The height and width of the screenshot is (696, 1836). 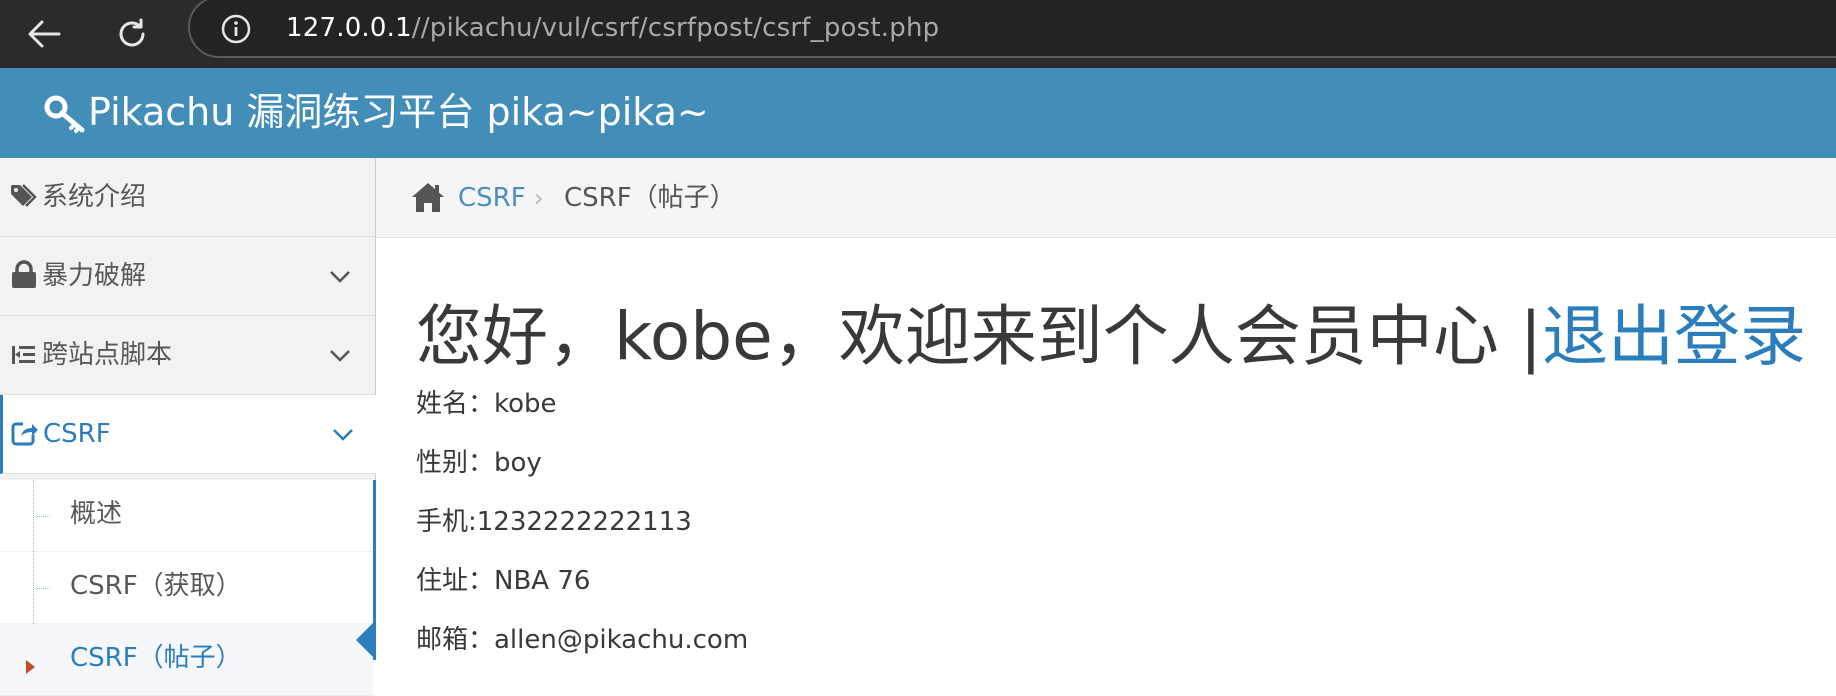 I want to click on welcome-heading: 您好，kobe，欢迎来到个人会员中心 |退出登录, so click(x=1111, y=337).